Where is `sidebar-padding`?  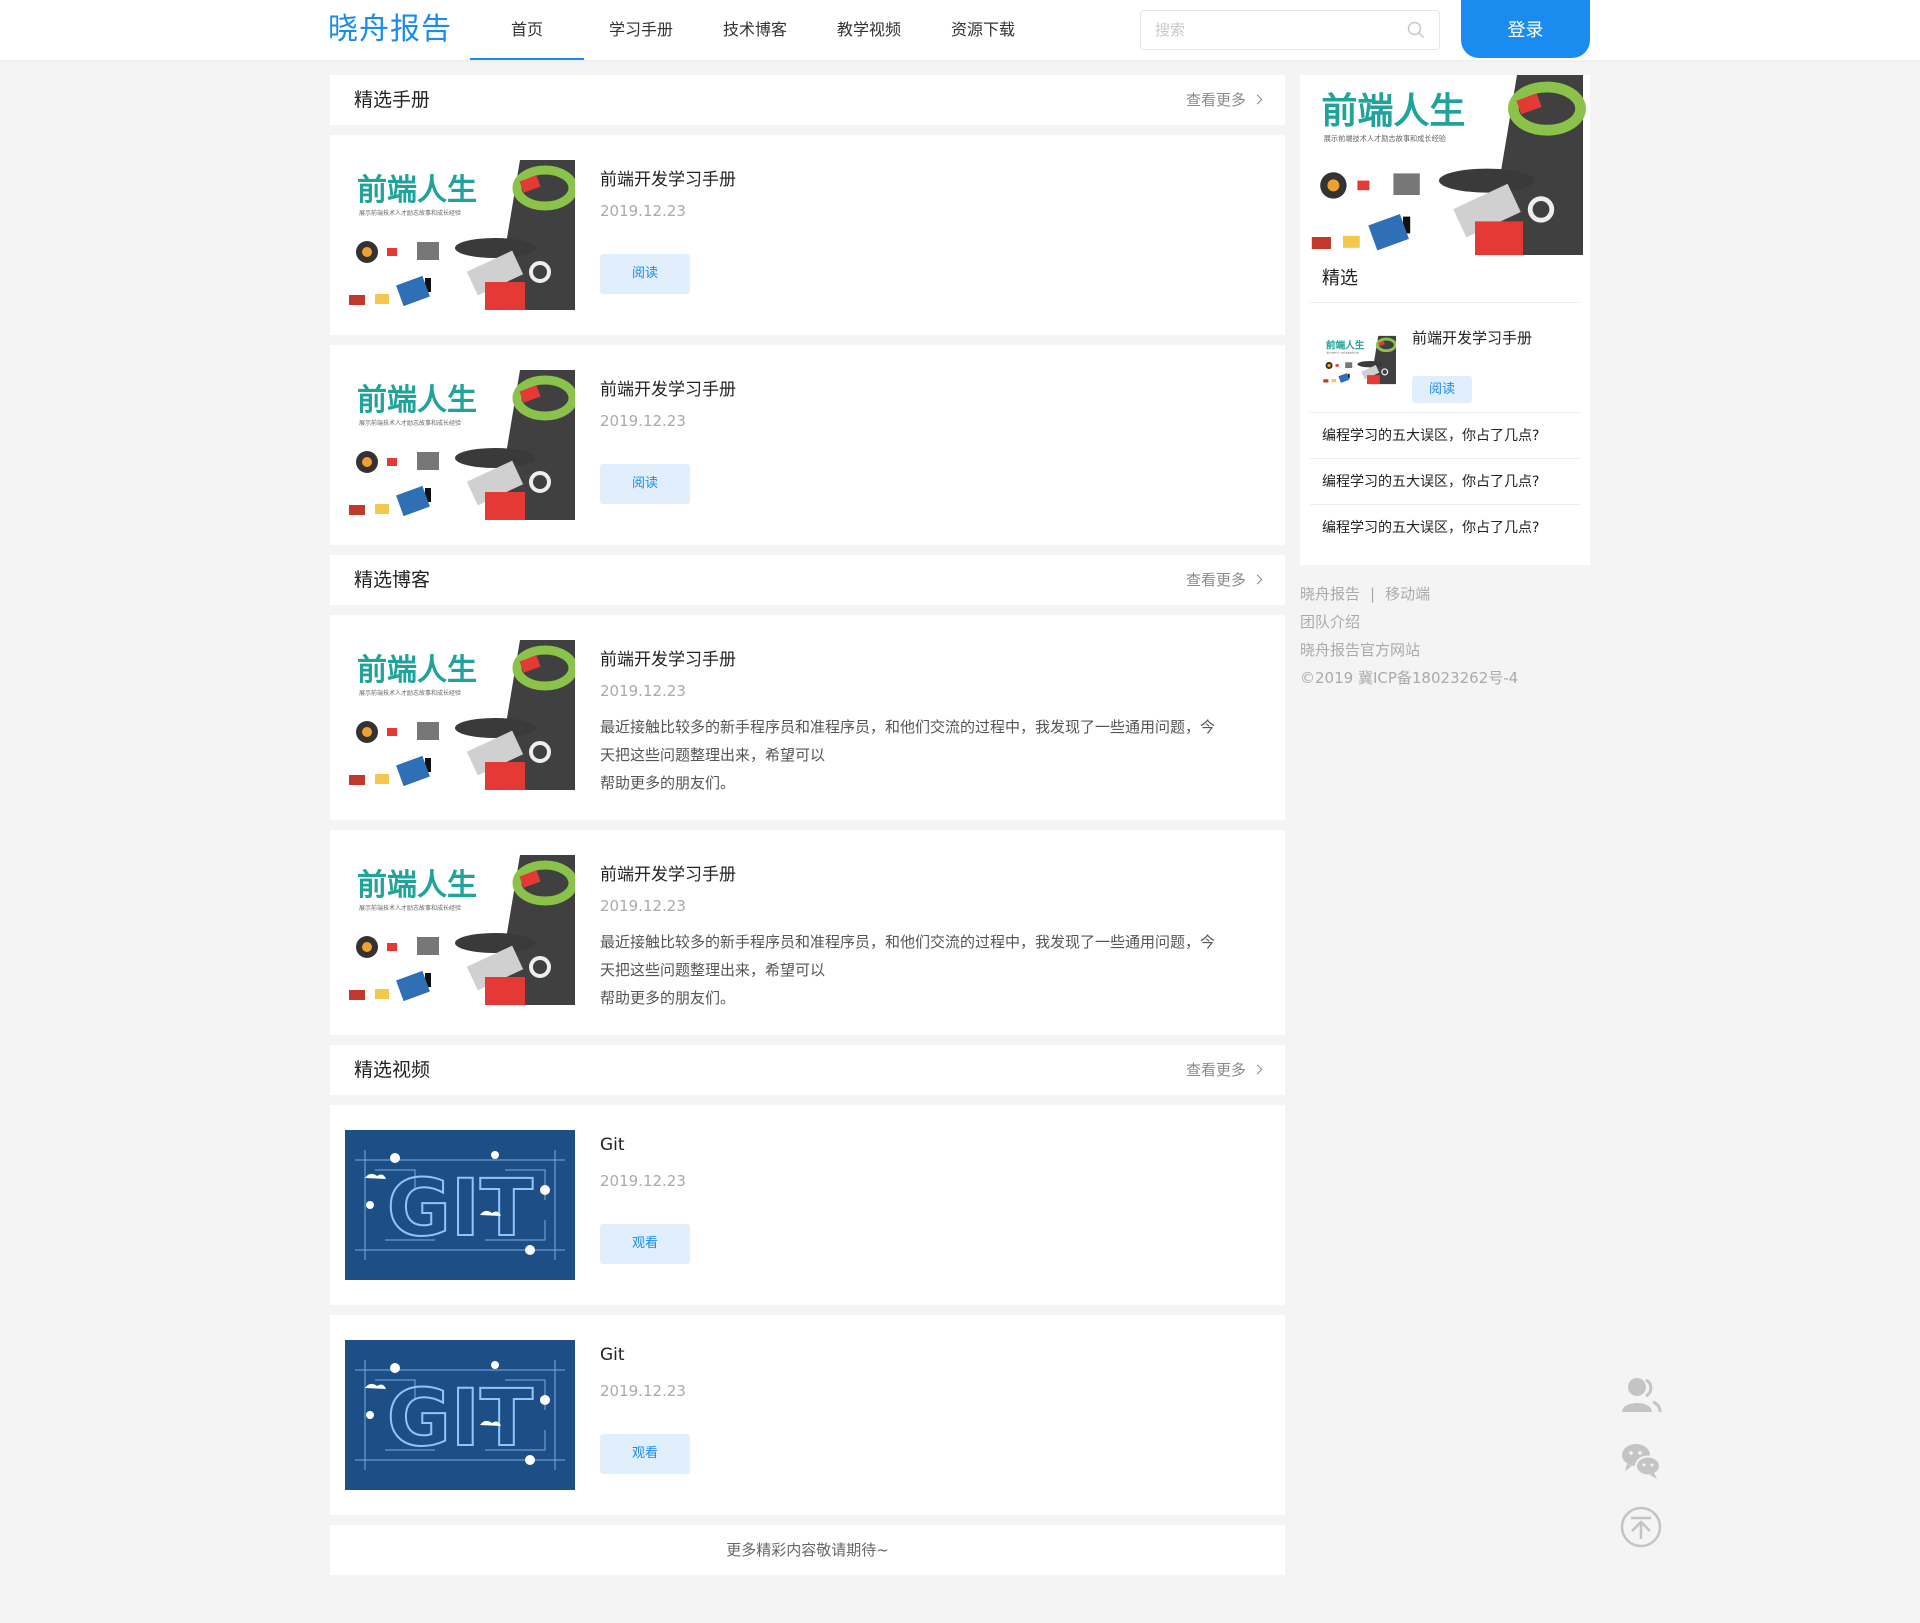 sidebar-padding is located at coordinates (1445, 558).